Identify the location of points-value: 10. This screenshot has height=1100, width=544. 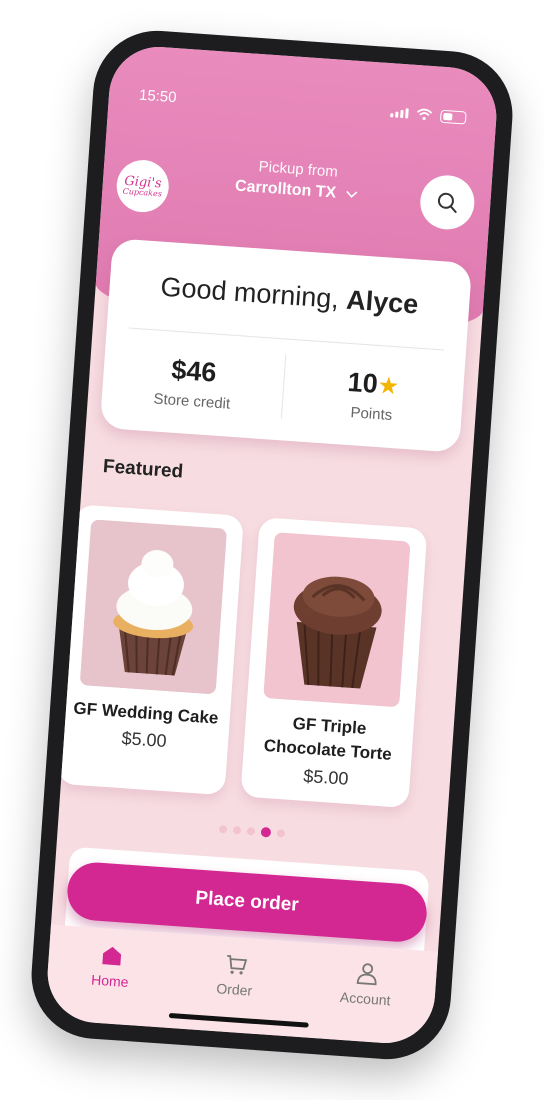
(362, 382).